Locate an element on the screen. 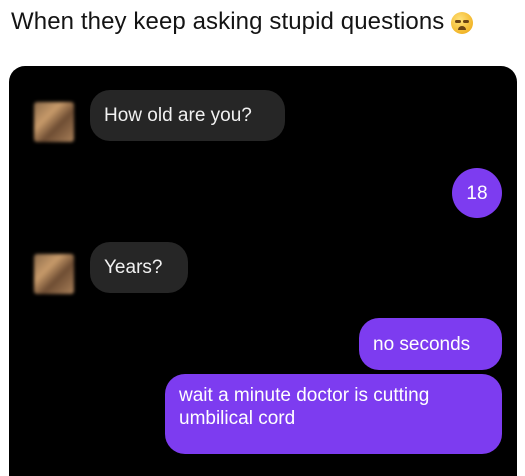 This screenshot has width=525, height=476. message-incoming: How old are you? is located at coordinates (187, 115).